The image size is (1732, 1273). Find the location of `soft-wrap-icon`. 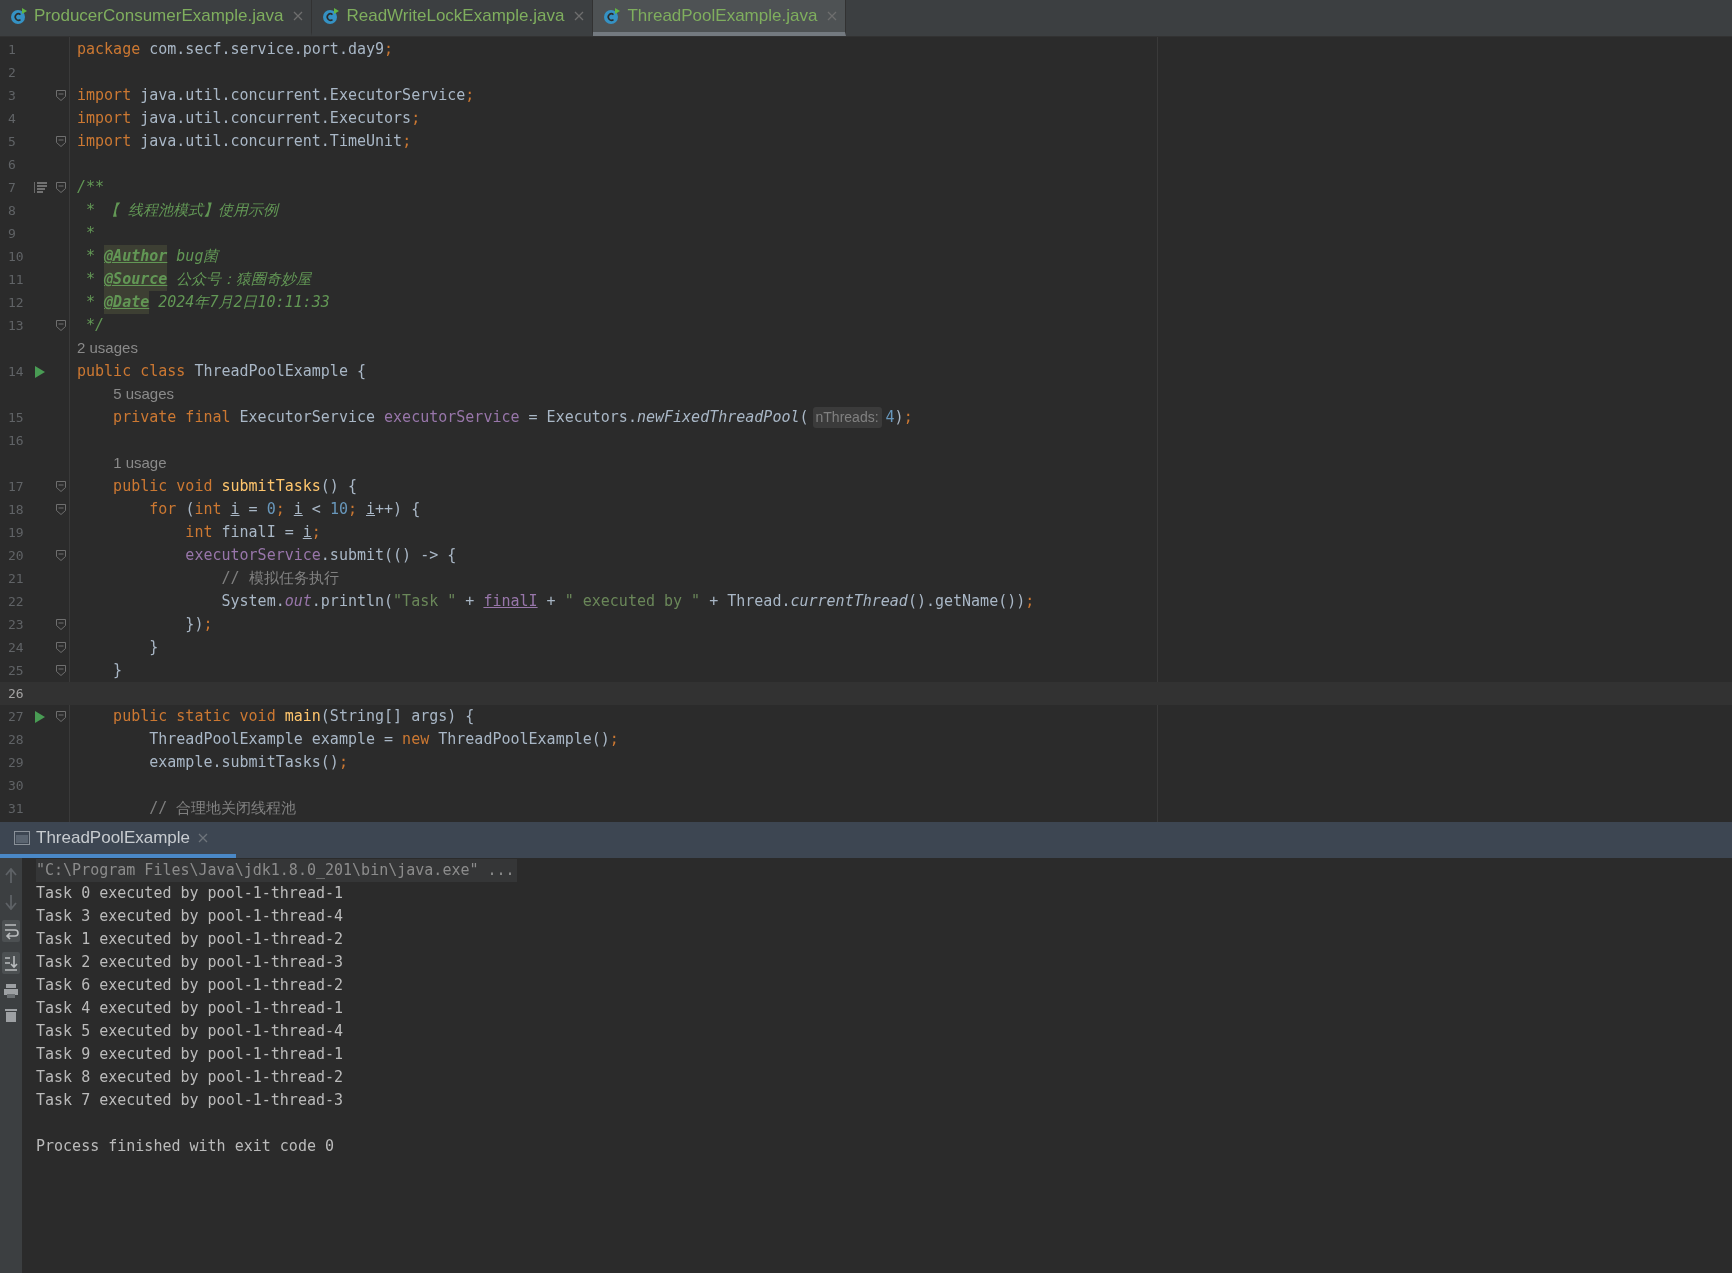

soft-wrap-icon is located at coordinates (11, 931).